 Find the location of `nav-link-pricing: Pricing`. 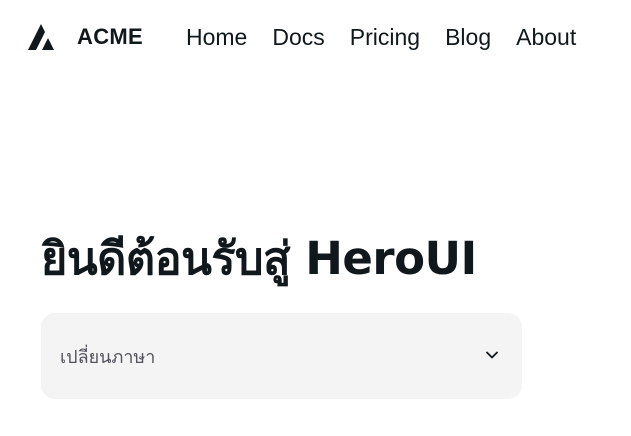

nav-link-pricing: Pricing is located at coordinates (385, 37).